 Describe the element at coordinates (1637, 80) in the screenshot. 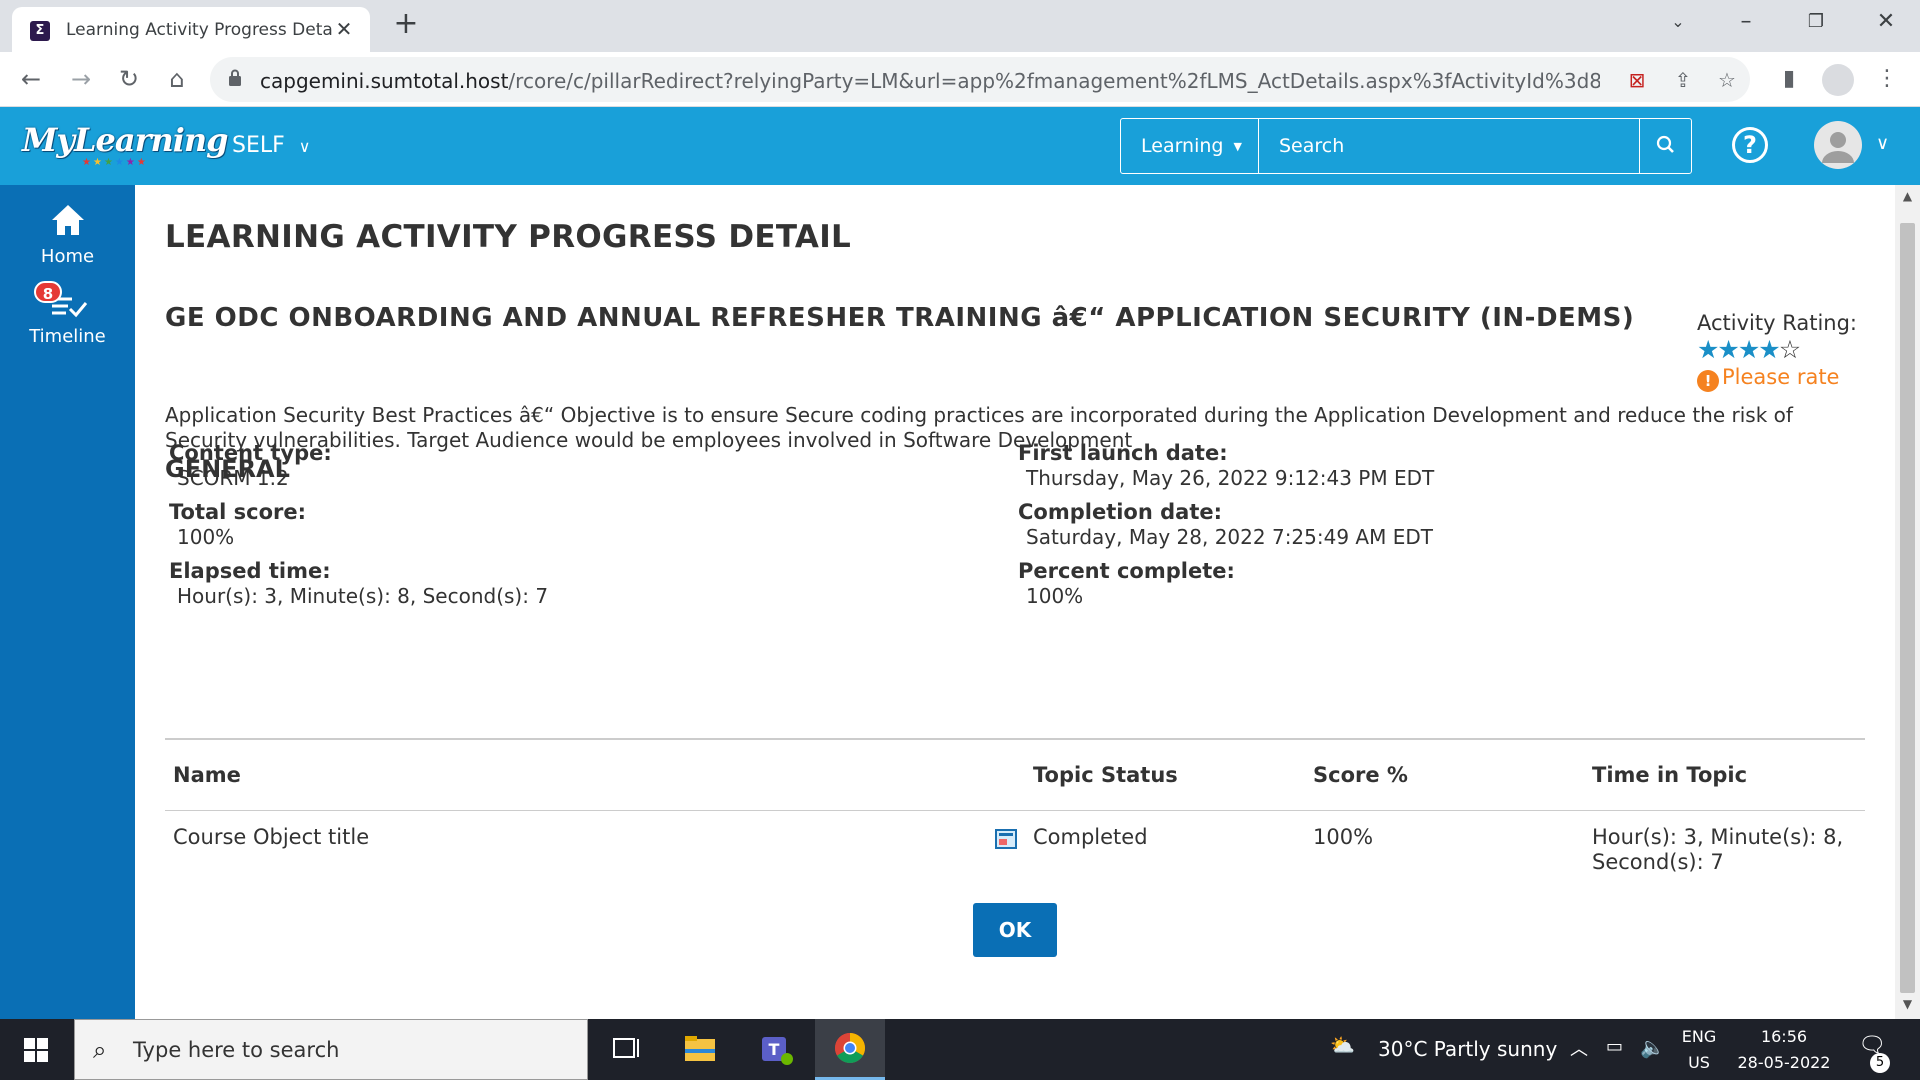

I see `blocked-popup-icon: ⊠` at that location.